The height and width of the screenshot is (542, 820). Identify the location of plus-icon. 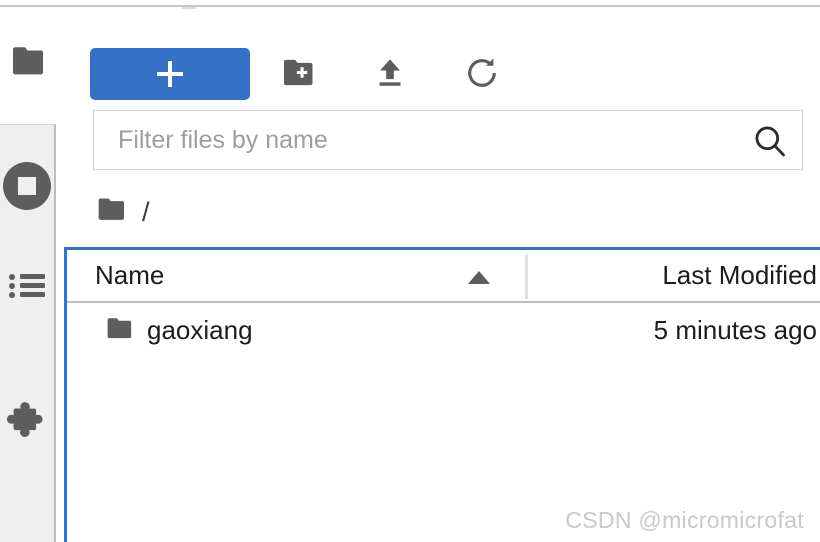
(170, 74).